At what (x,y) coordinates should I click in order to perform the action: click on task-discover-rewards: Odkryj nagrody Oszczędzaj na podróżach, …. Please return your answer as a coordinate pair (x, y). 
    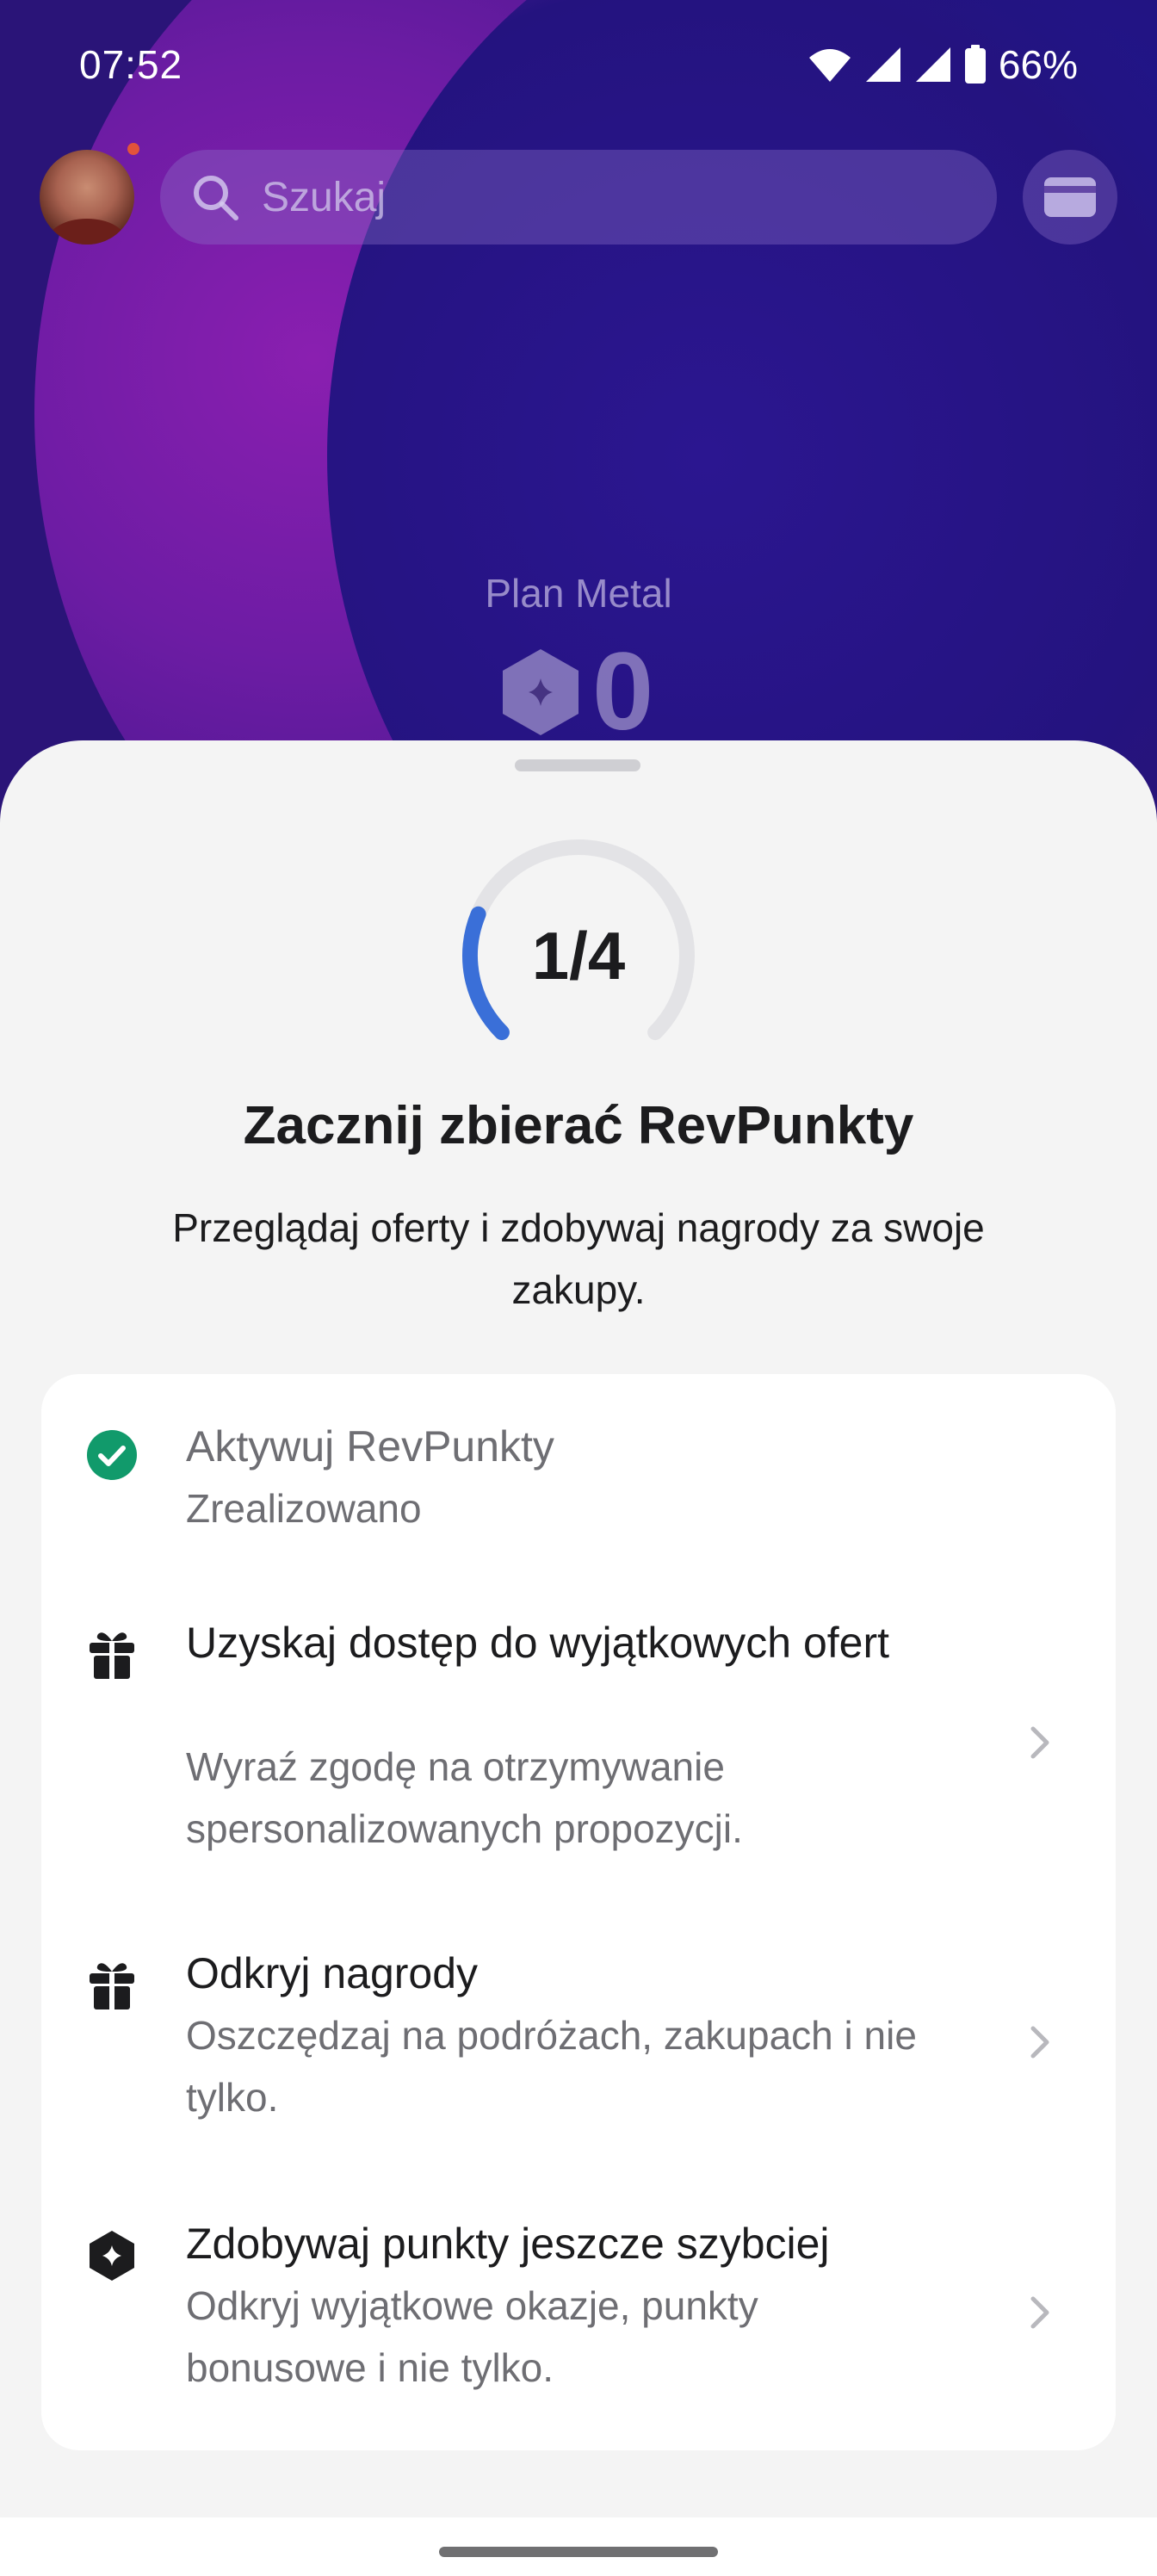
    Looking at the image, I should click on (579, 2054).